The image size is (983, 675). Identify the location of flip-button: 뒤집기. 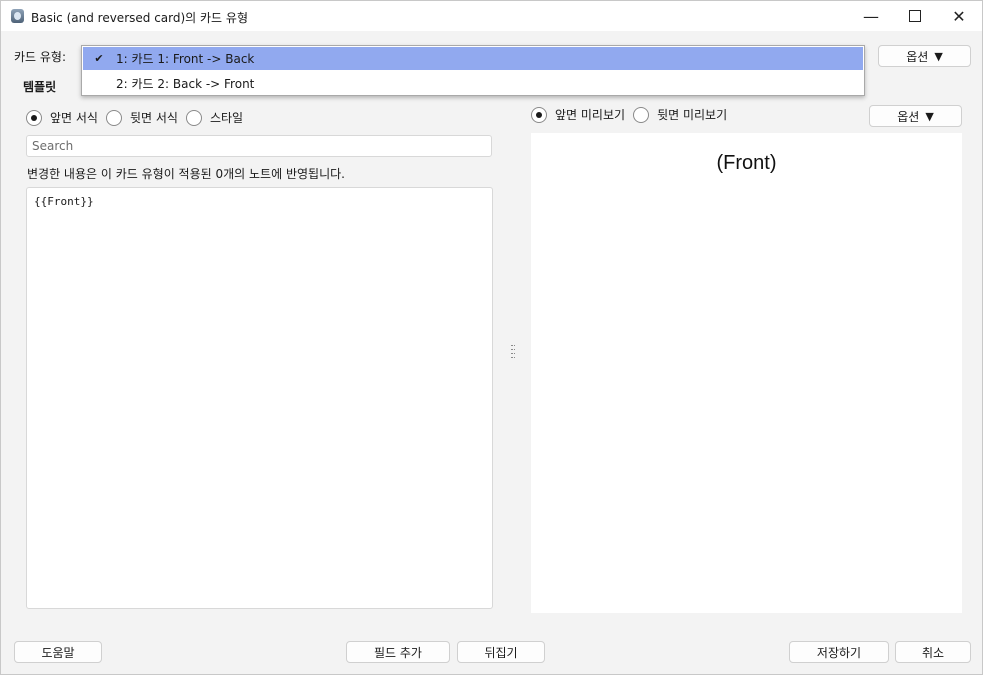
(501, 652).